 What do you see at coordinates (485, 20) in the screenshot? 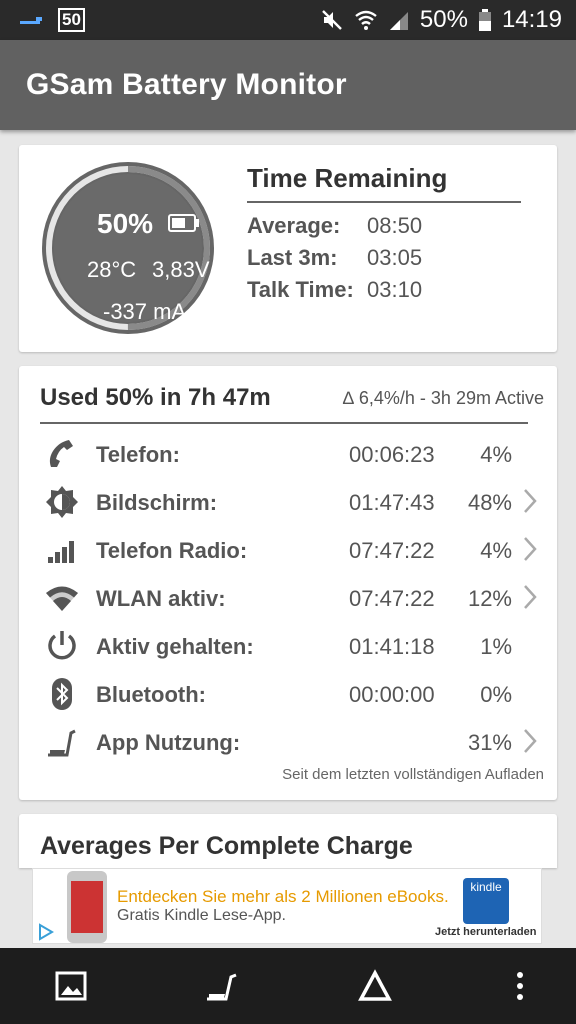
I see `battery-status-icon` at bounding box center [485, 20].